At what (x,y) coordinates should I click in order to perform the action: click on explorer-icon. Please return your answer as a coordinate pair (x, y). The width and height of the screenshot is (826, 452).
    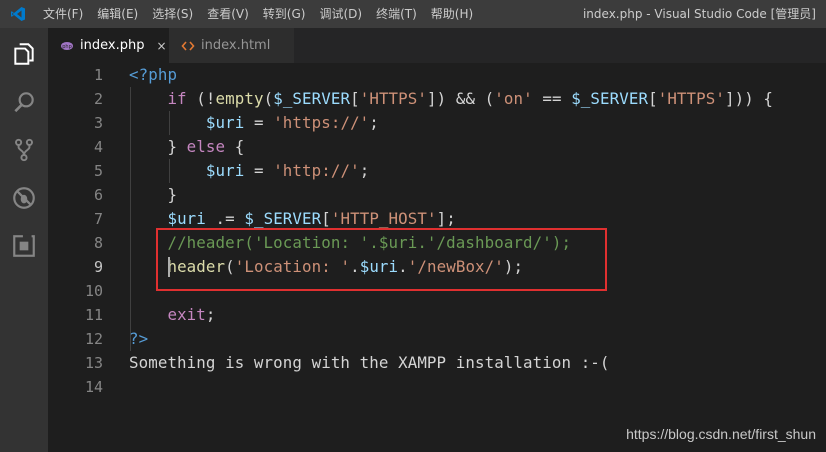
    Looking at the image, I should click on (24, 54).